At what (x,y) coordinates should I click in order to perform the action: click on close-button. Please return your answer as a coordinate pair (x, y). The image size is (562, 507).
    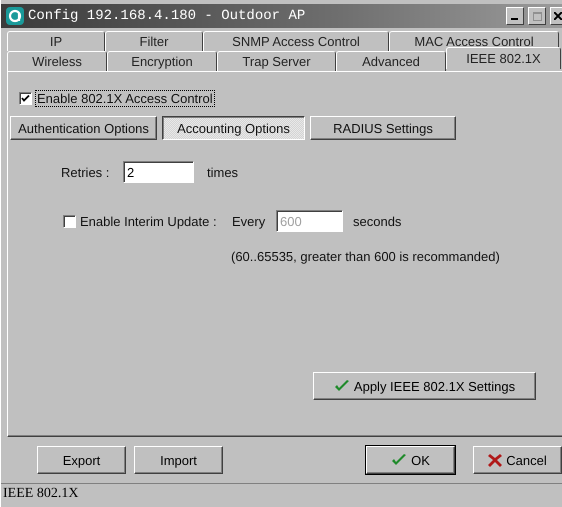
    Looking at the image, I should click on (556, 16).